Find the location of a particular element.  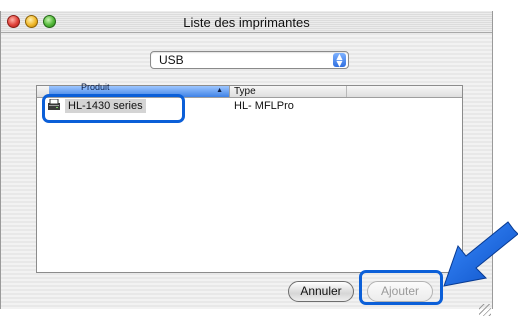

window-title: Liste des imprimantes is located at coordinates (246, 22).